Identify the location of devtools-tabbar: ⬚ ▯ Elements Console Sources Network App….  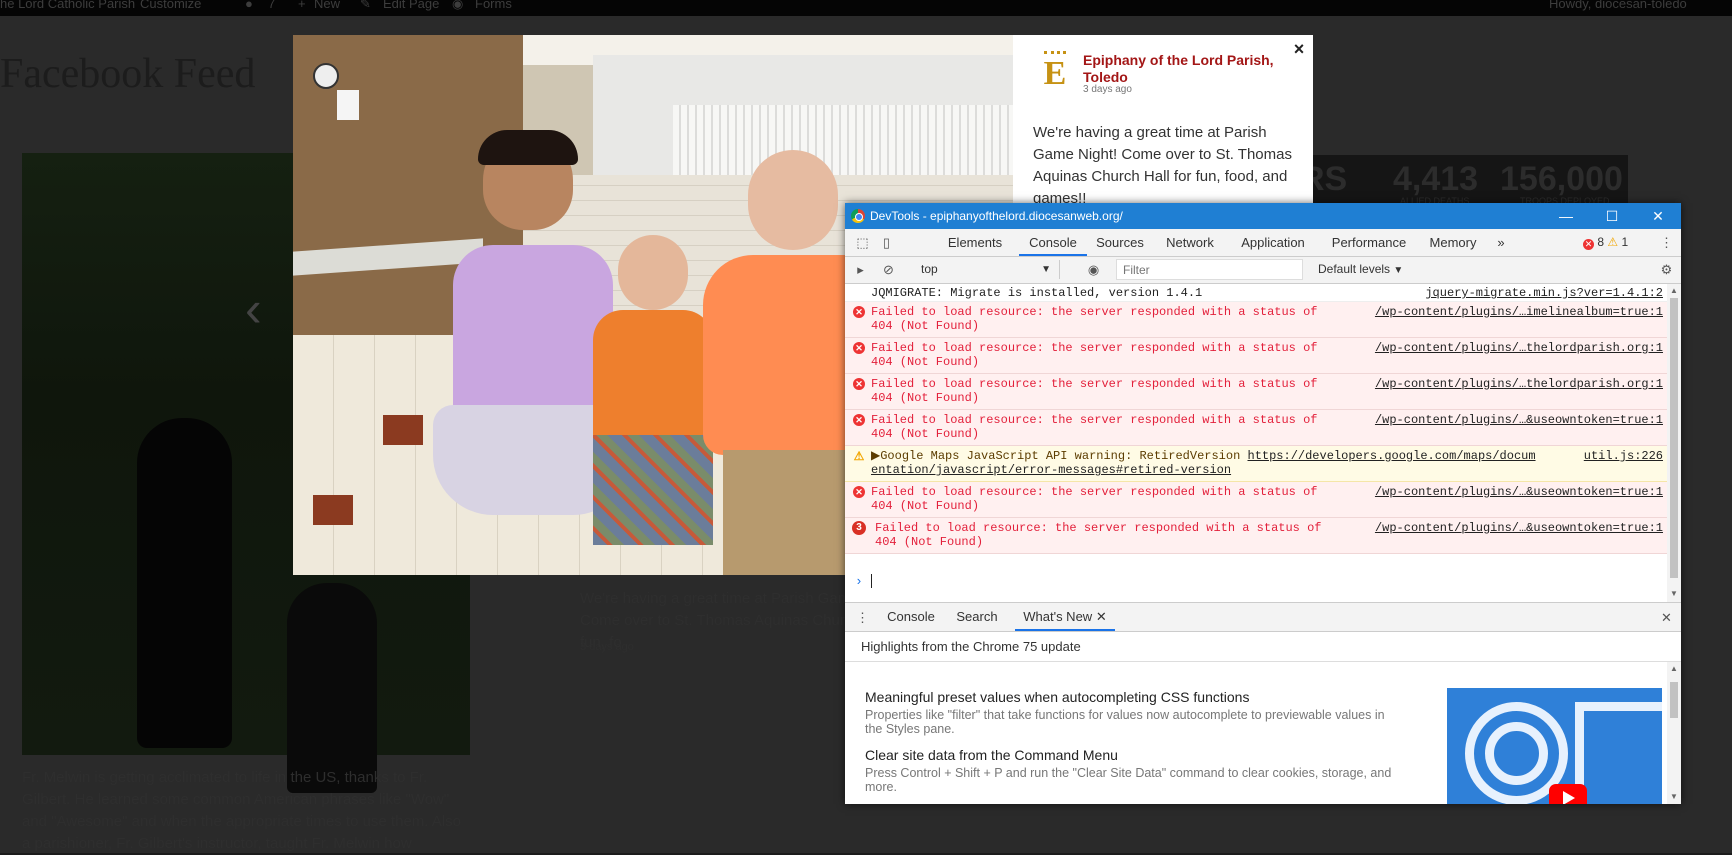
(1263, 243).